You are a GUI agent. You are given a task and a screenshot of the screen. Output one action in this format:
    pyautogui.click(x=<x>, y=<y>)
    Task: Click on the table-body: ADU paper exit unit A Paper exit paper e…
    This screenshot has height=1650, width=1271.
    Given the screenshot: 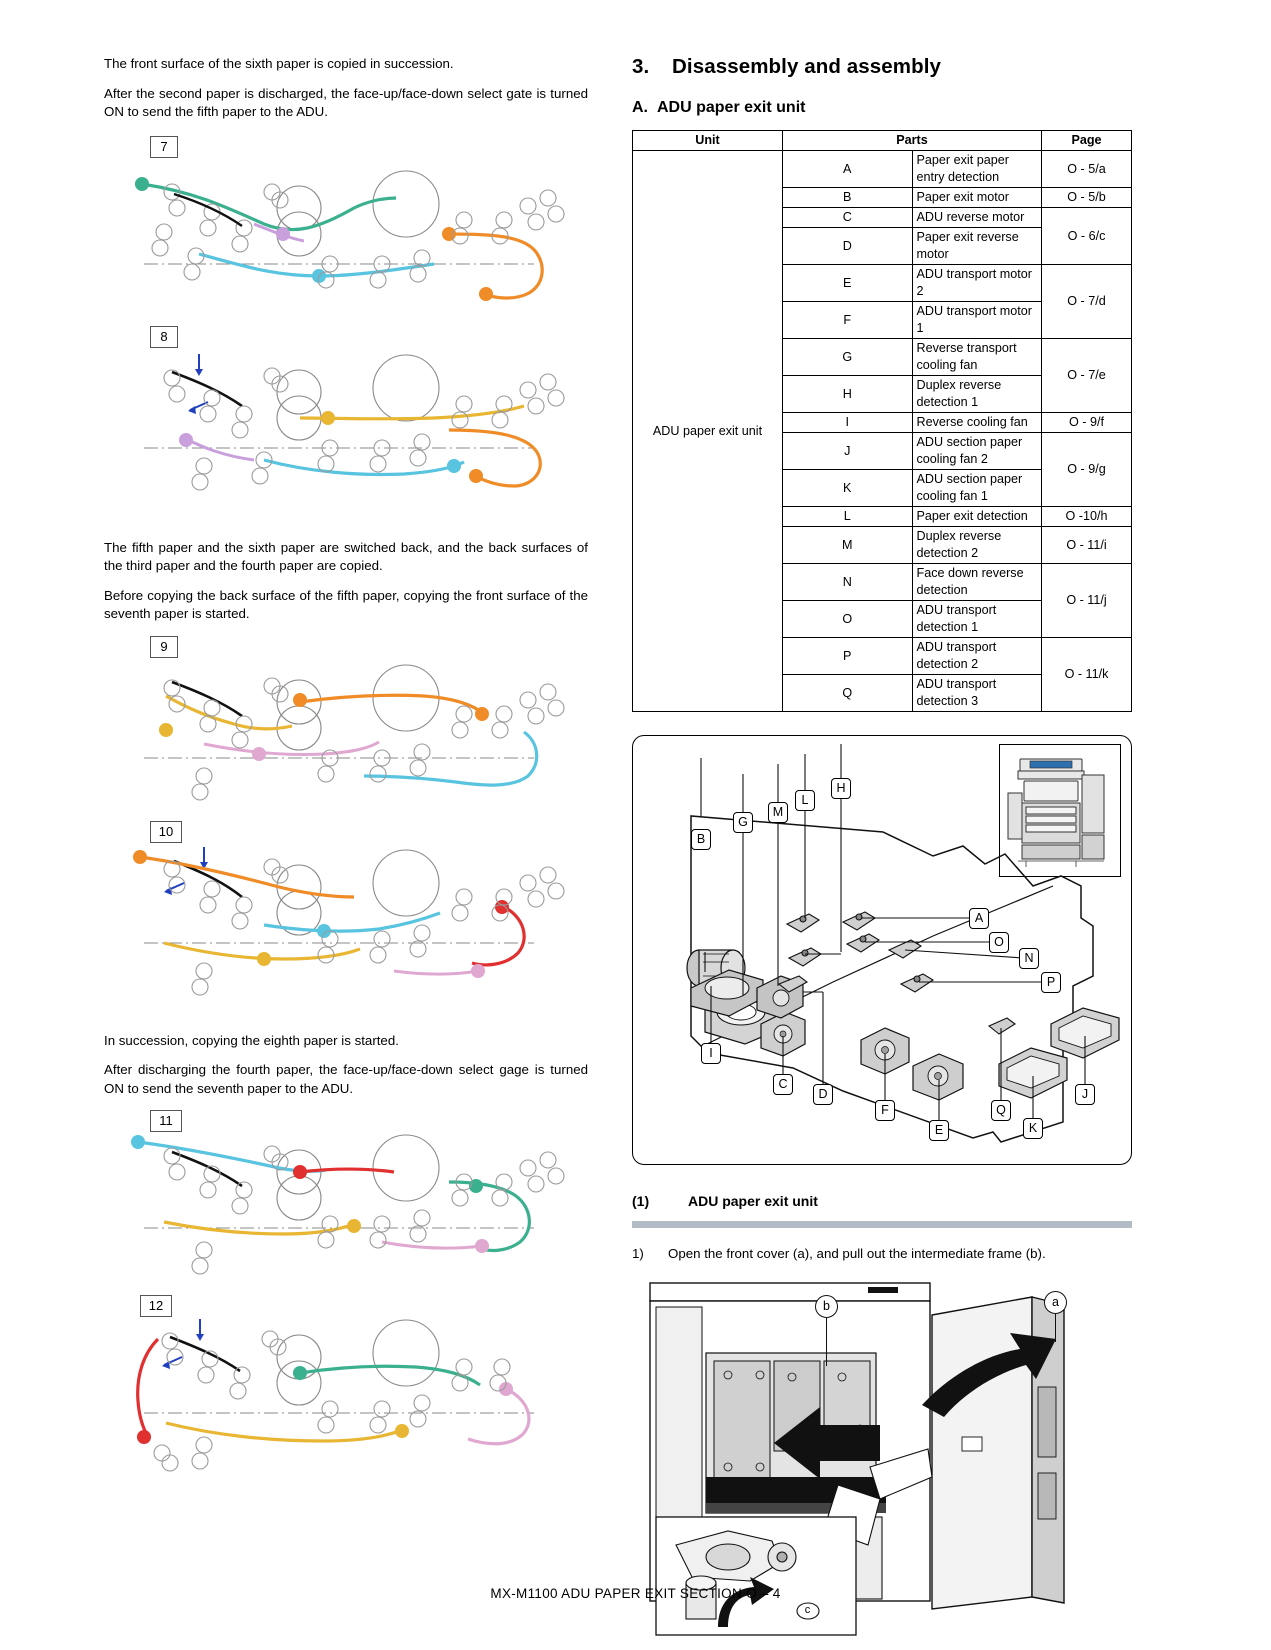 What is the action you would take?
    pyautogui.click(x=882, y=431)
    